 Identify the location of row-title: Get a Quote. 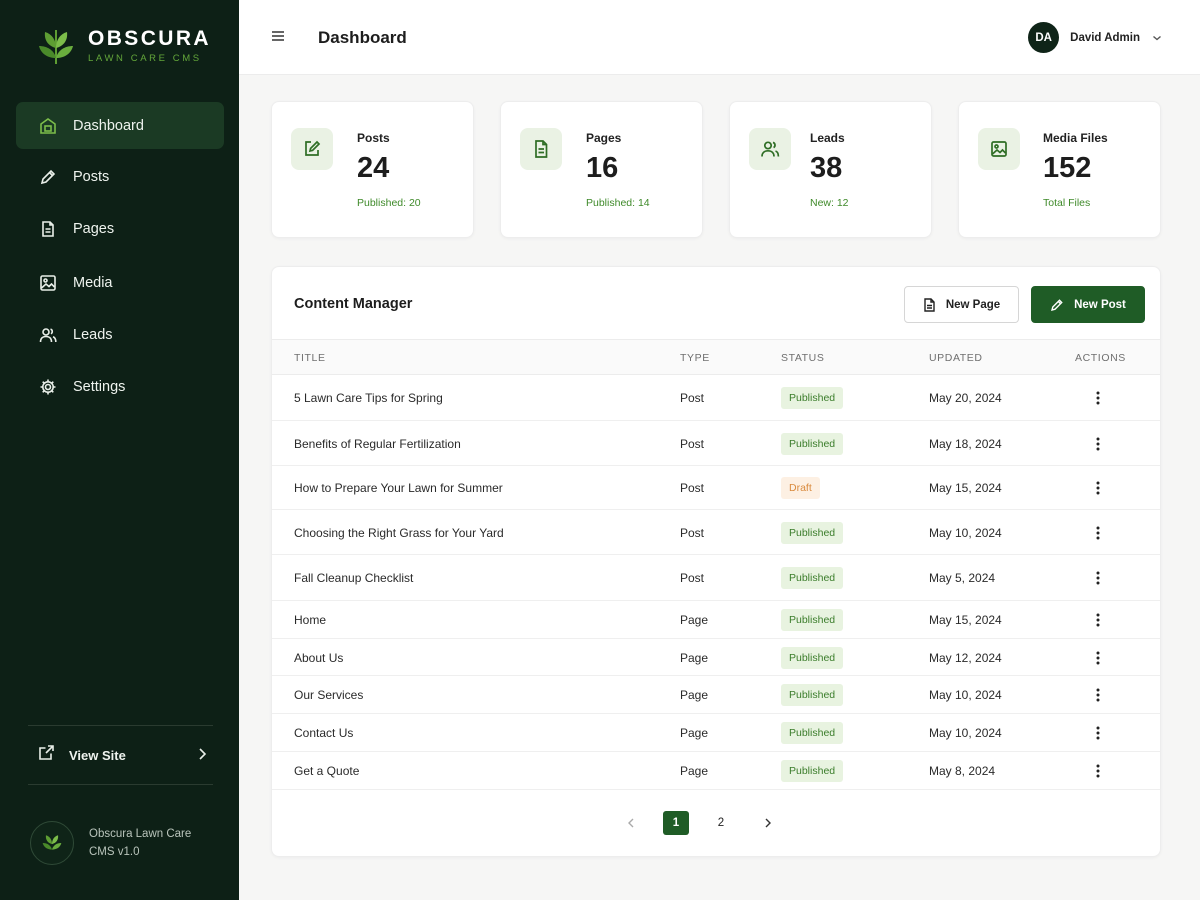
(326, 771).